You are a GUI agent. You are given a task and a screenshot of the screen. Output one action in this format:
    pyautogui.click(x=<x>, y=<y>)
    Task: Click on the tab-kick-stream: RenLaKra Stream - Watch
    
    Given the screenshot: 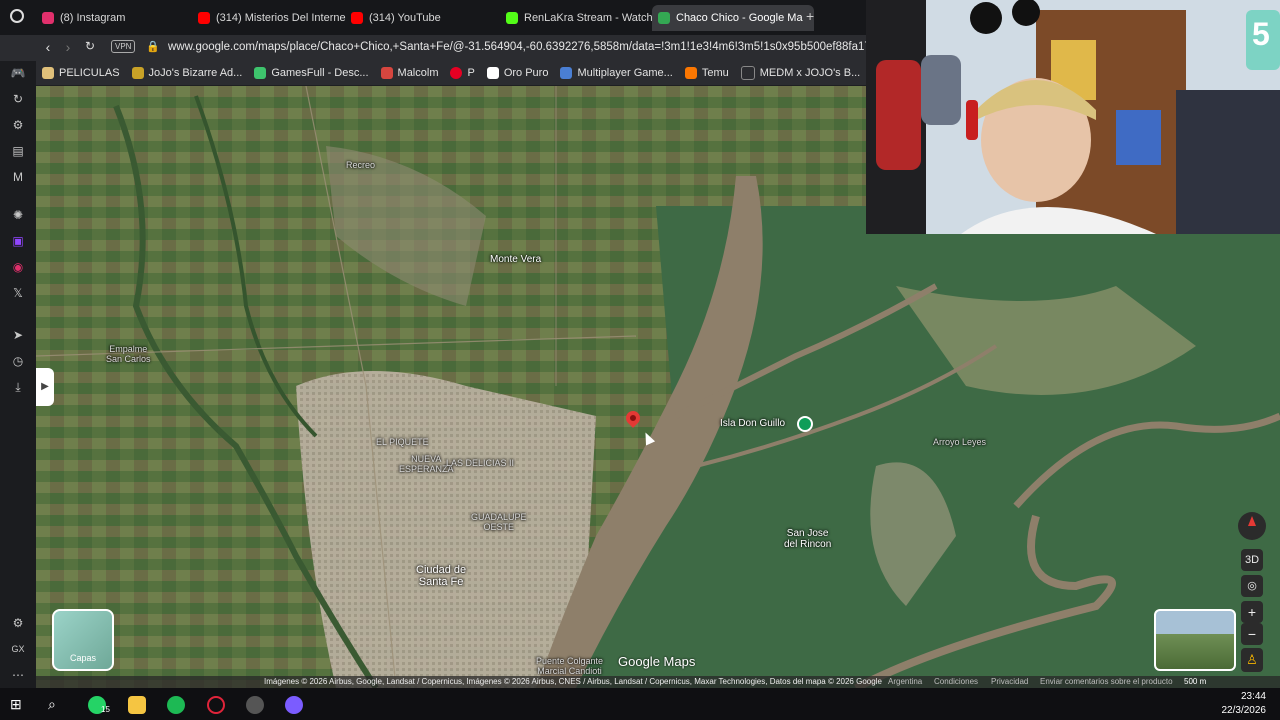 What is the action you would take?
    pyautogui.click(x=578, y=18)
    